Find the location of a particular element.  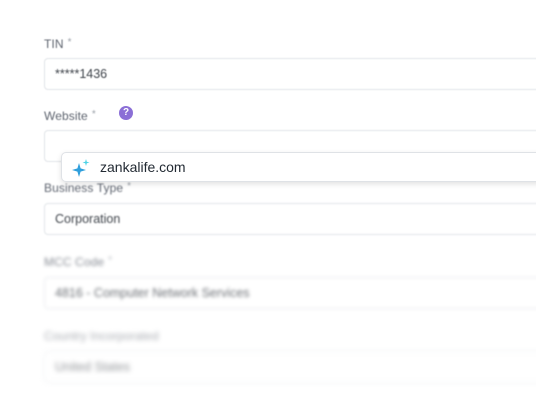

business-type-label-text: Business Type is located at coordinates (84, 188).